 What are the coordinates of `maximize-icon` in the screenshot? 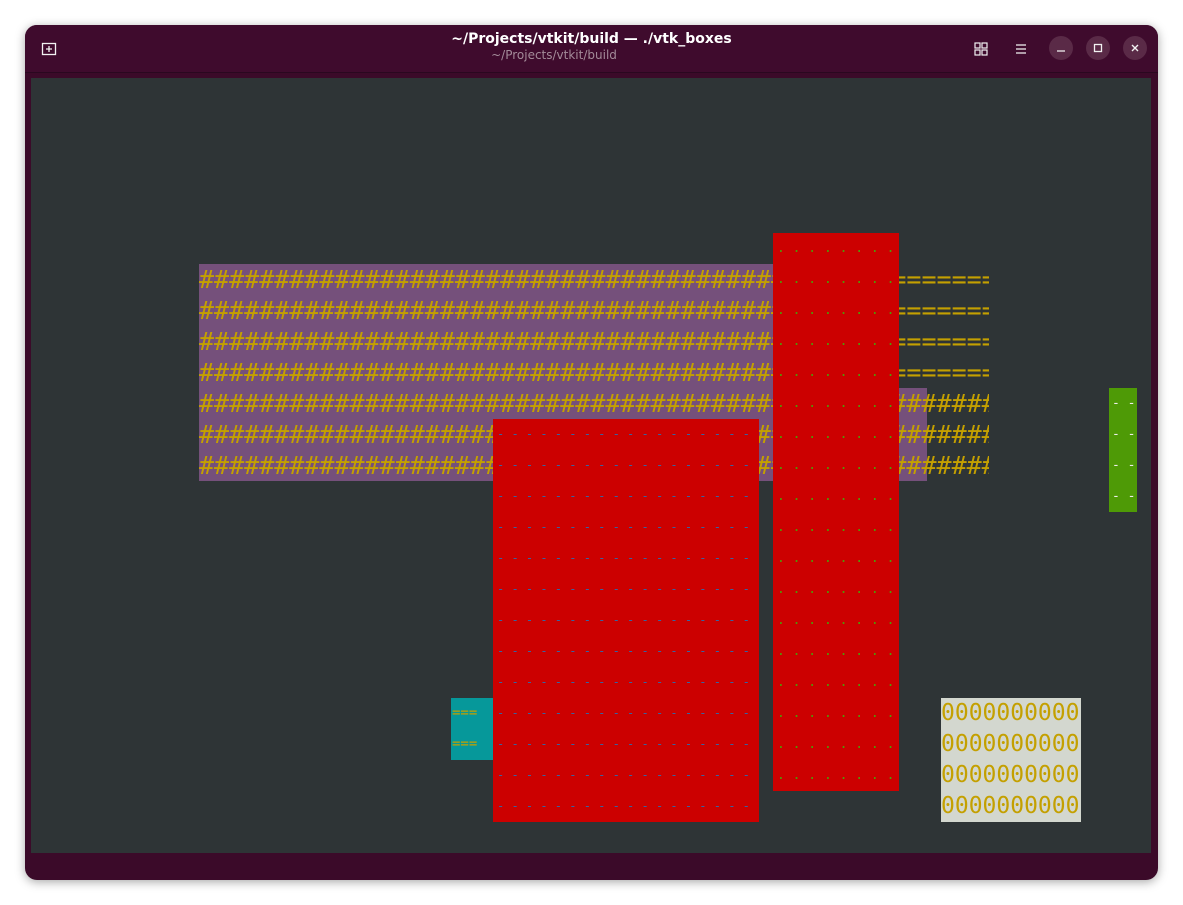 It's located at (1098, 48).